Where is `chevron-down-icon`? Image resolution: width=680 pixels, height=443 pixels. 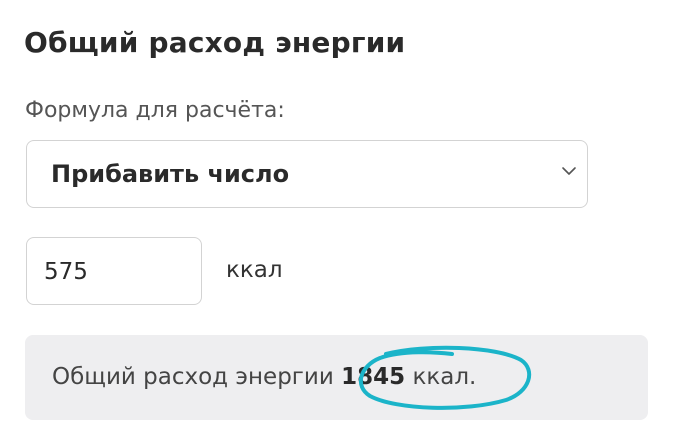 chevron-down-icon is located at coordinates (569, 171).